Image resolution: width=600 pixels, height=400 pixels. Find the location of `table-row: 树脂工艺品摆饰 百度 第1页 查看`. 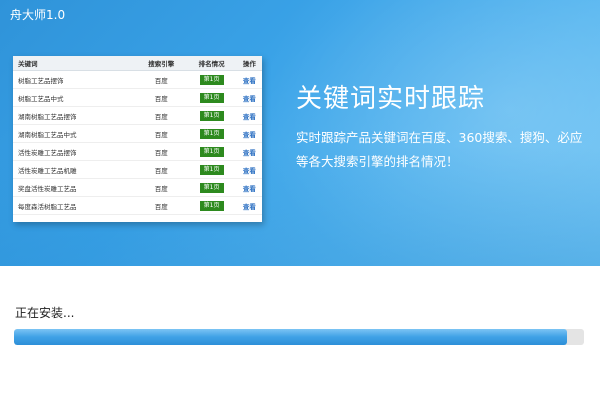

table-row: 树脂工艺品摆饰 百度 第1页 查看 is located at coordinates (137, 79).